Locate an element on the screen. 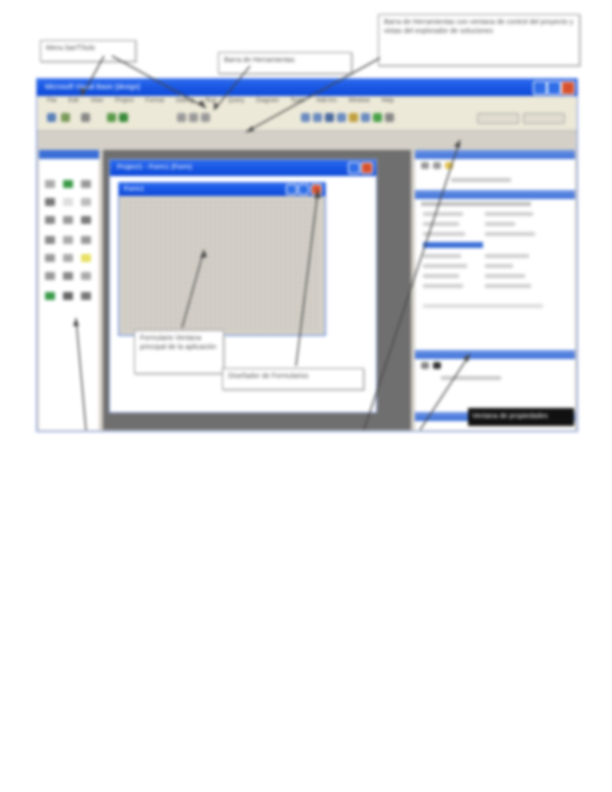 Image resolution: width=612 pixels, height=792 pixels. arrowhead-toolbar is located at coordinates (216, 106).